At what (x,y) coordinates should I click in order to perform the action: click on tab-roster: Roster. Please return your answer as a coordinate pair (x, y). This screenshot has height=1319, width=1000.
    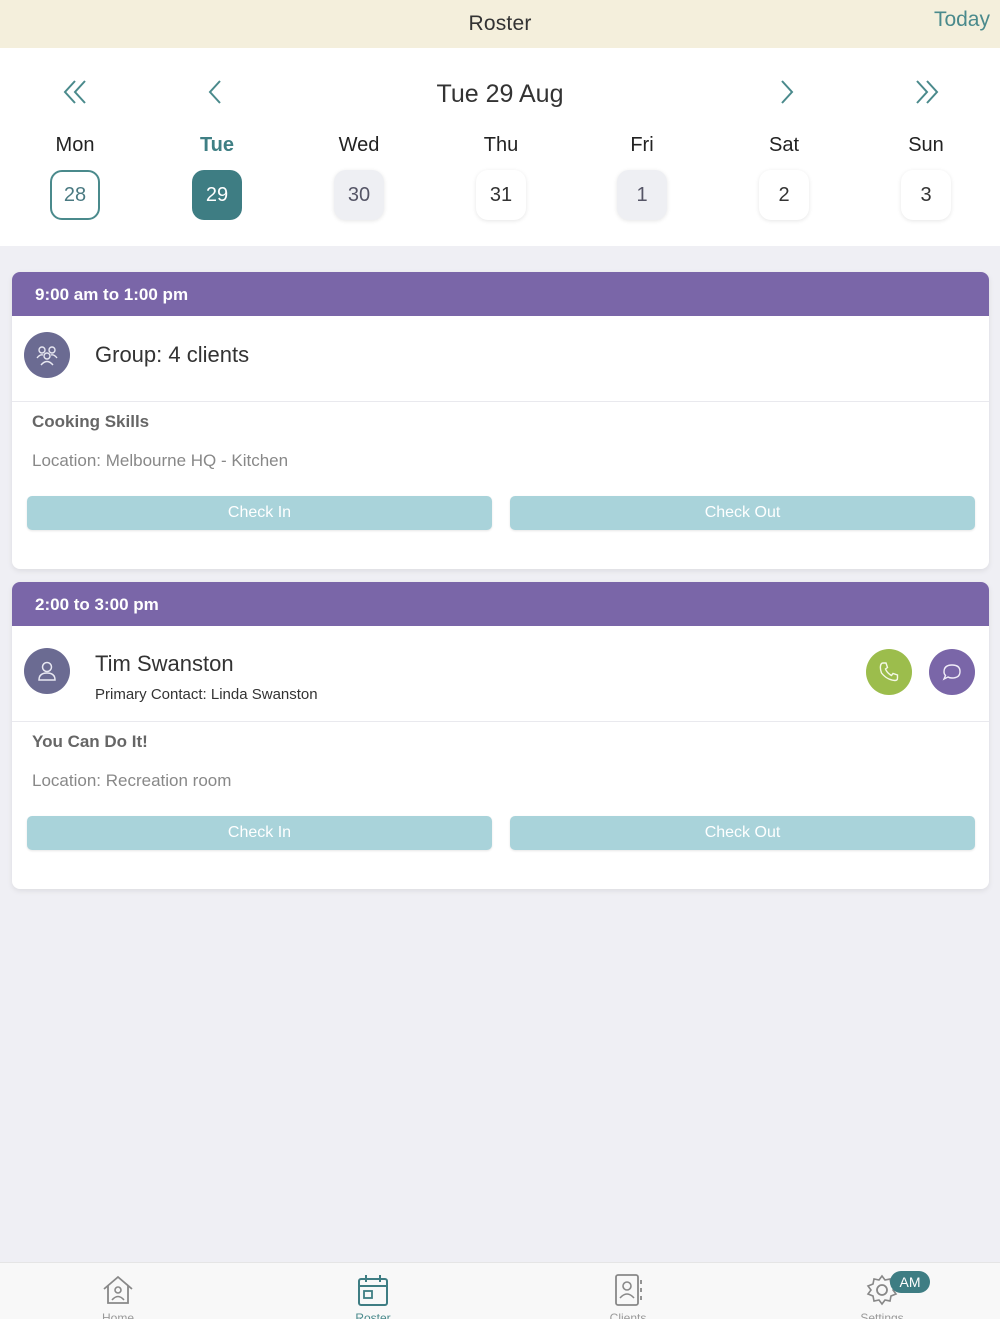
    Looking at the image, I should click on (373, 1295).